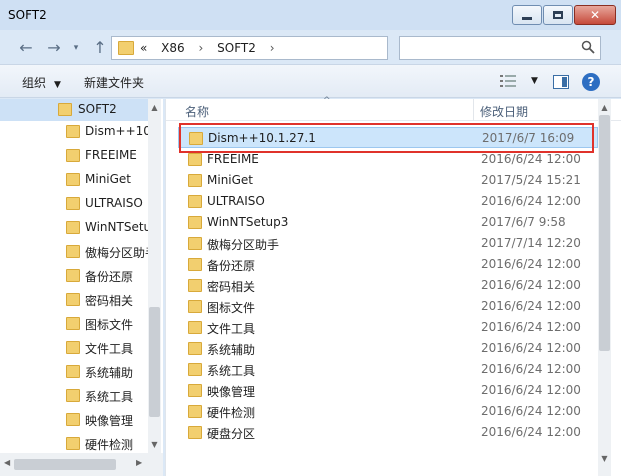  I want to click on scroll-right-icon: ▶, so click(139, 462).